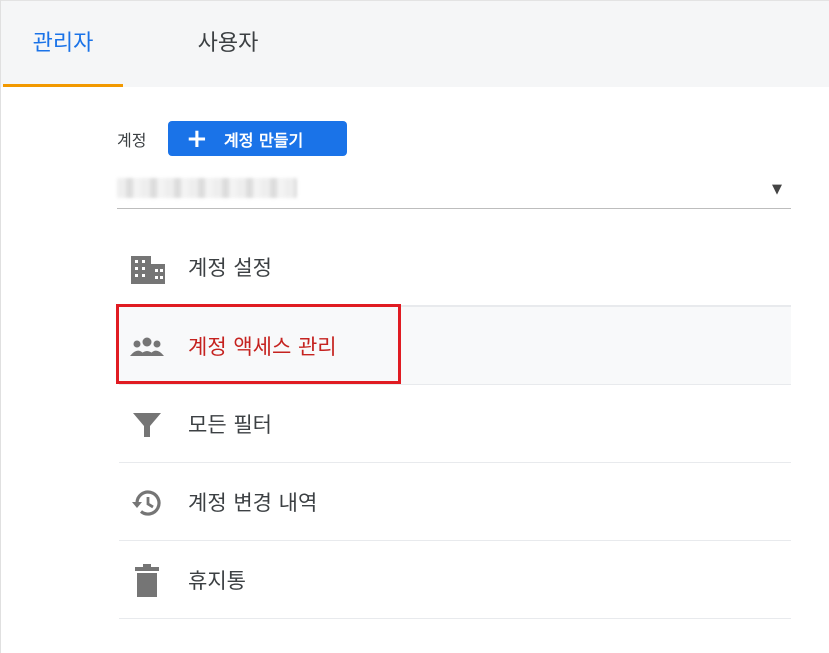  What do you see at coordinates (146, 503) in the screenshot?
I see `history-icon` at bounding box center [146, 503].